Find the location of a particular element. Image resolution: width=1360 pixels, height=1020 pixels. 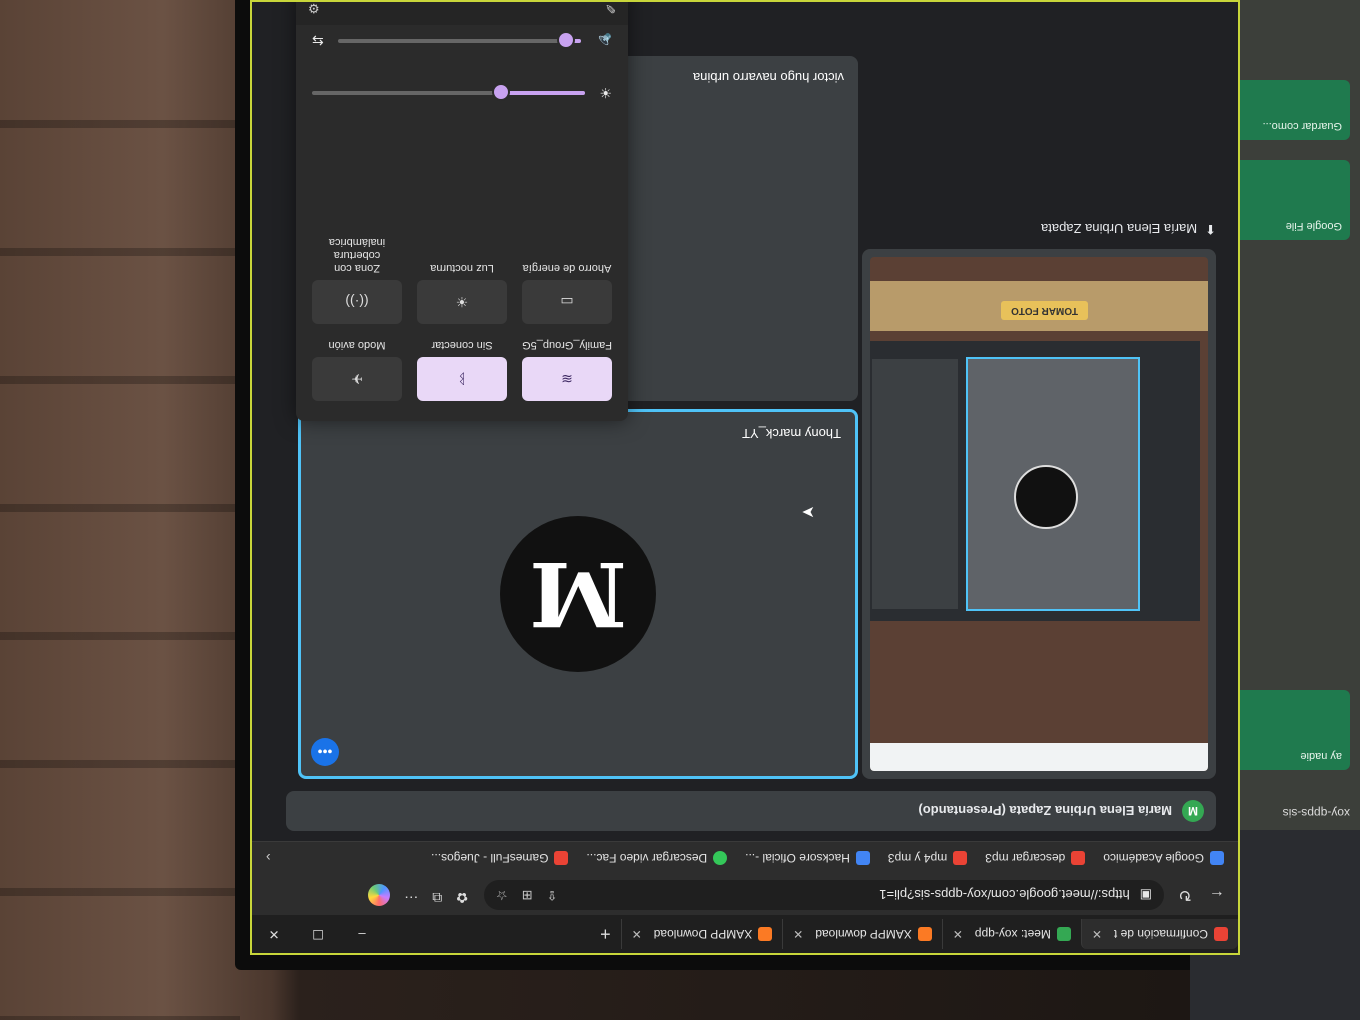

shared-browser-chrome is located at coordinates (1039, 757).